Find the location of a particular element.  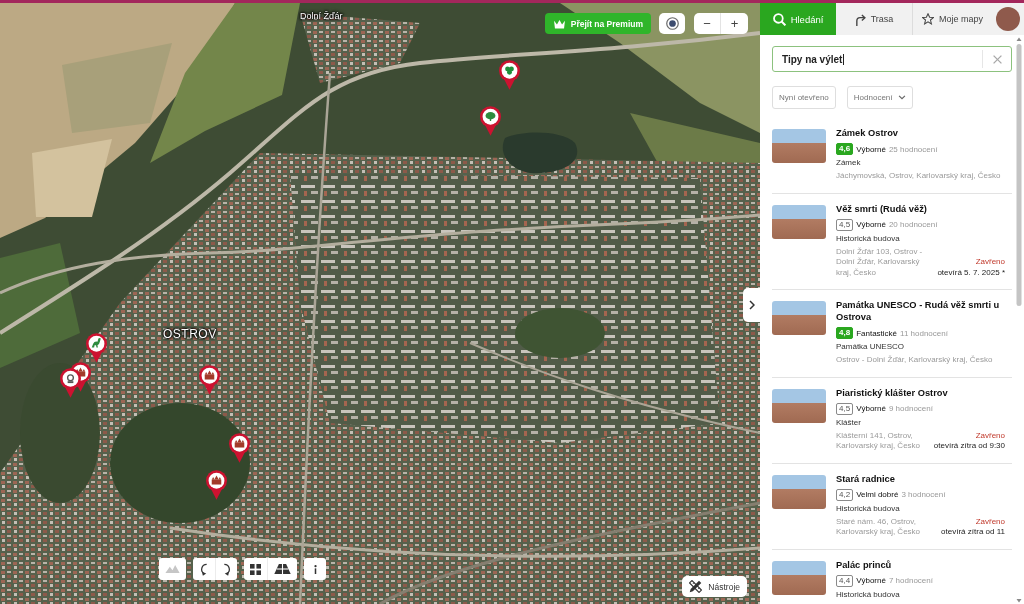

perspective-grid-icon is located at coordinates (282, 569).